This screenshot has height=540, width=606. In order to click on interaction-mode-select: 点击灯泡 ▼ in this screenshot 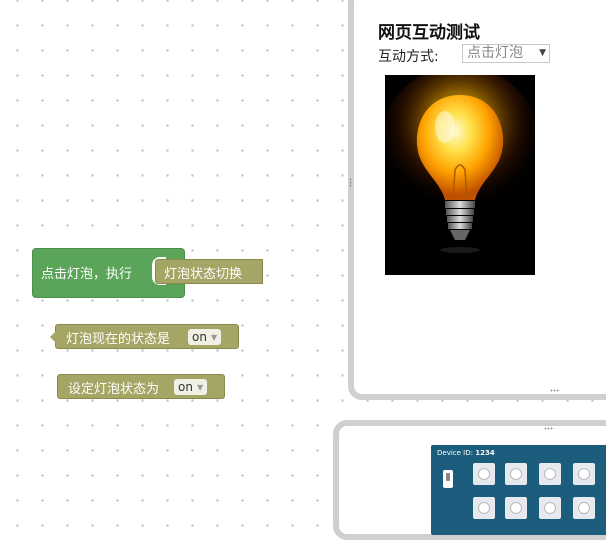, I will do `click(506, 53)`.